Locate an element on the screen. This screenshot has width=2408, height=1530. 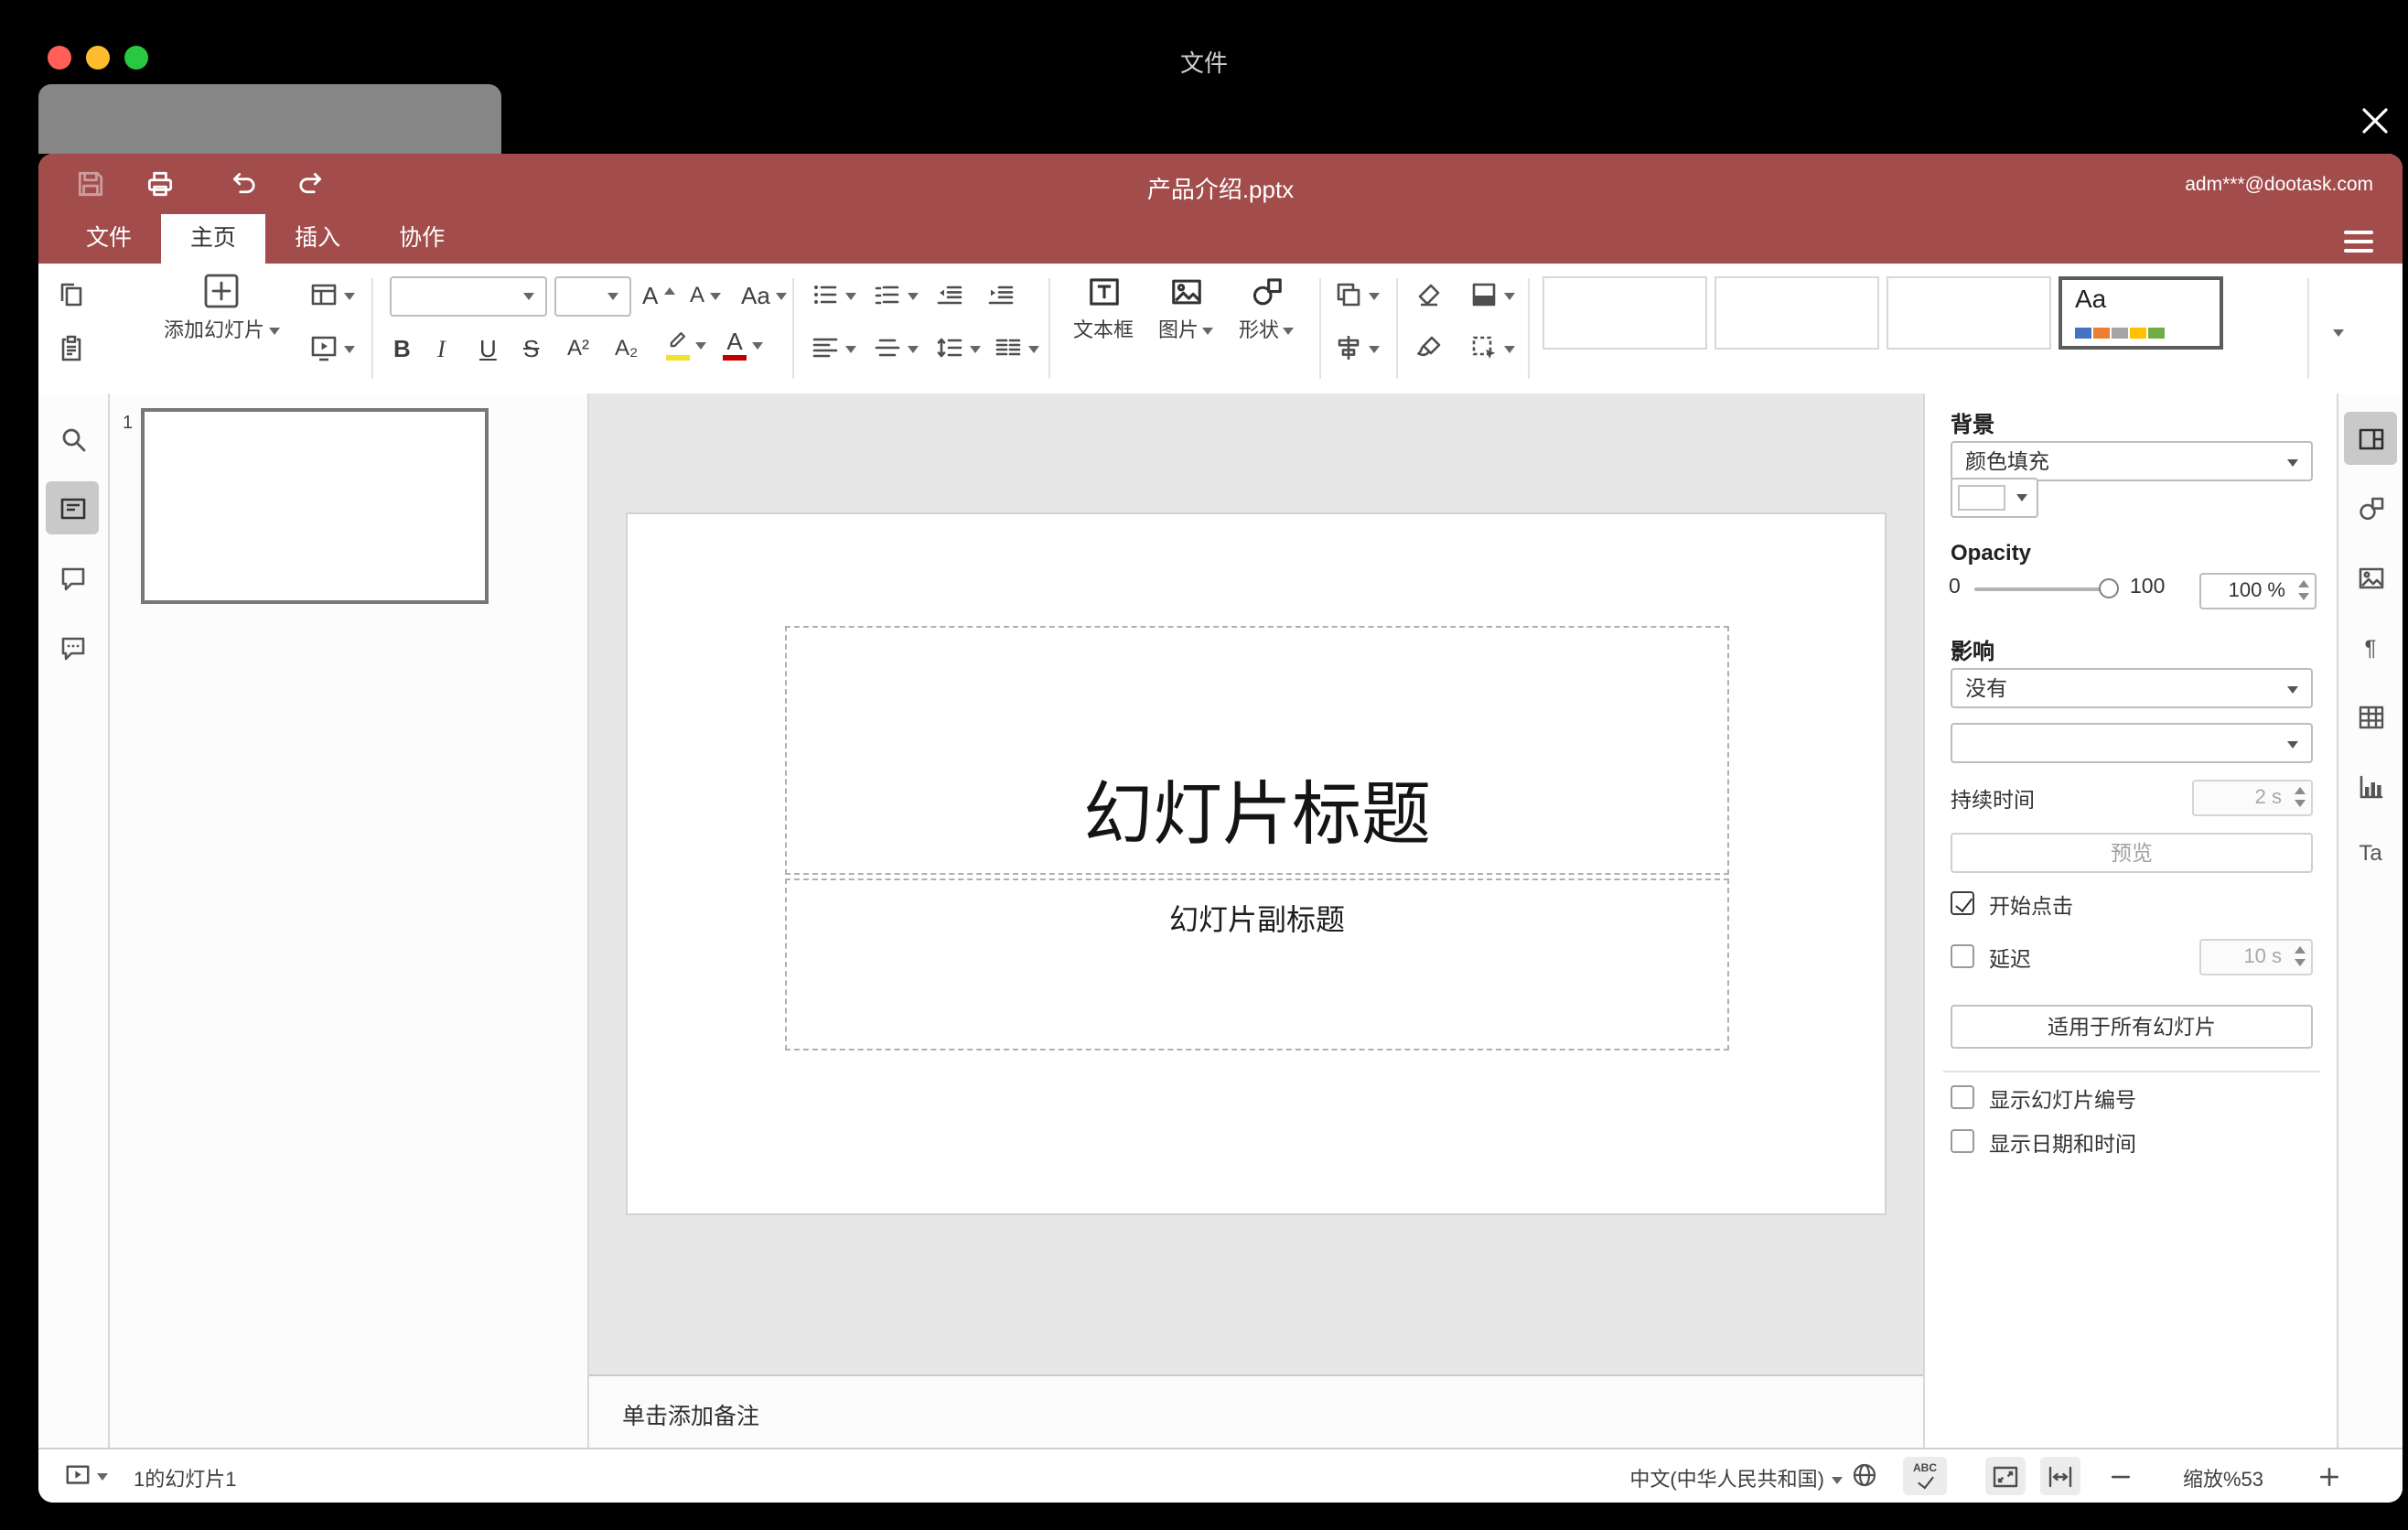
delay-input: 10 s is located at coordinates (2256, 957).